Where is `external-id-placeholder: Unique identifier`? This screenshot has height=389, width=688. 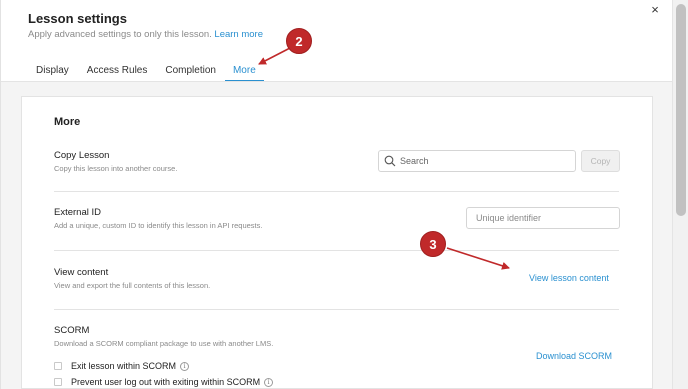 external-id-placeholder: Unique identifier is located at coordinates (509, 218).